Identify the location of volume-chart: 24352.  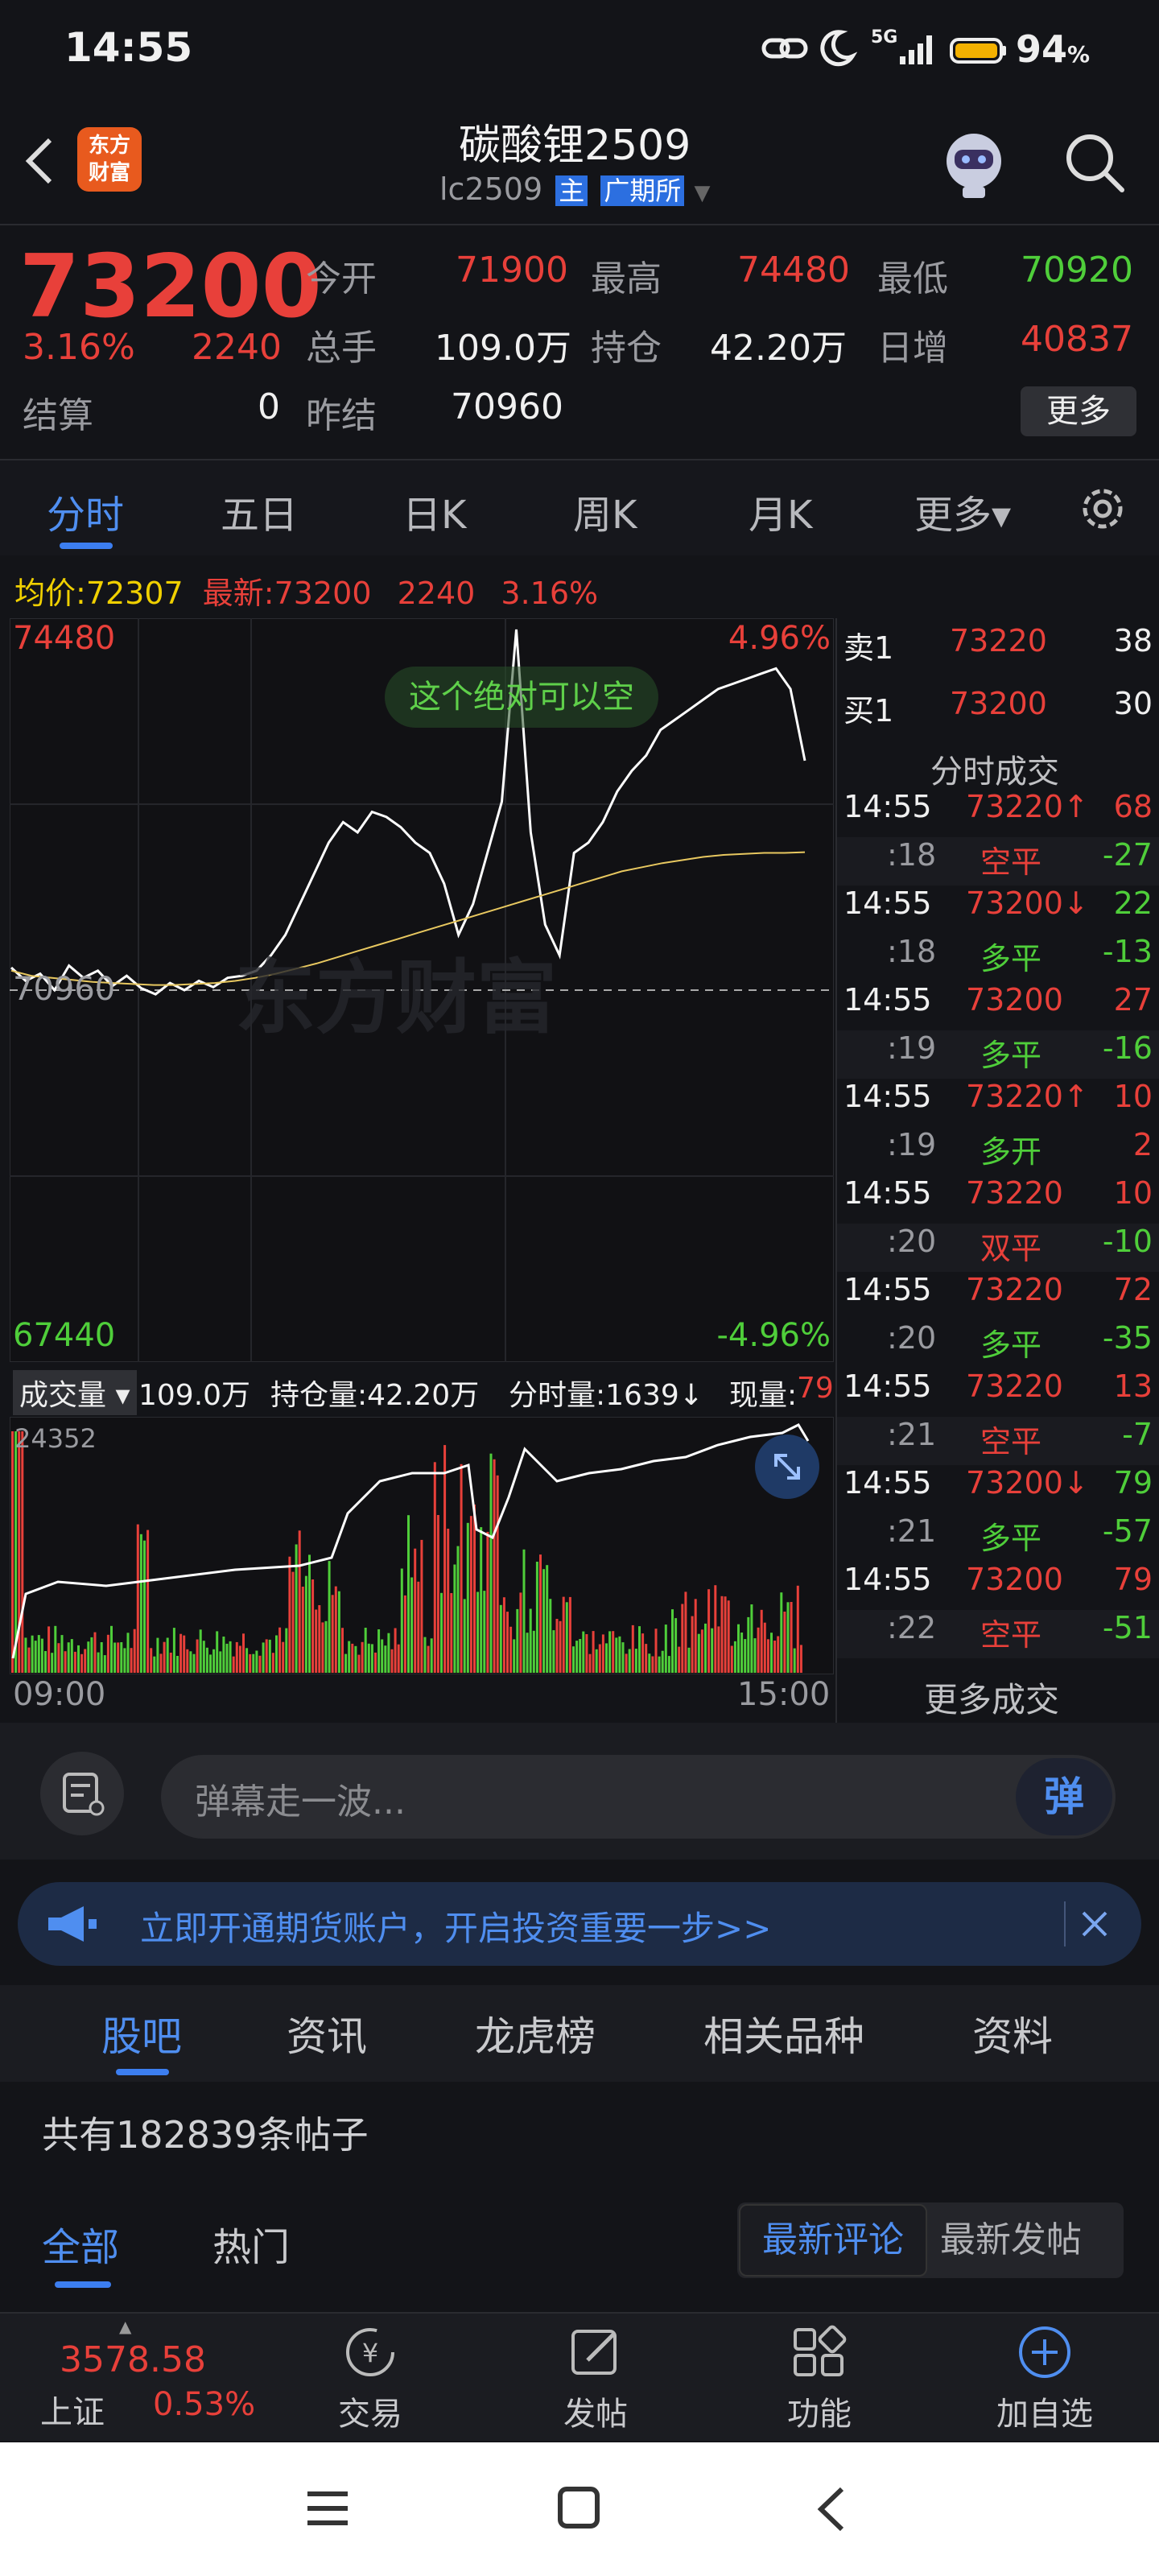
(422, 1545).